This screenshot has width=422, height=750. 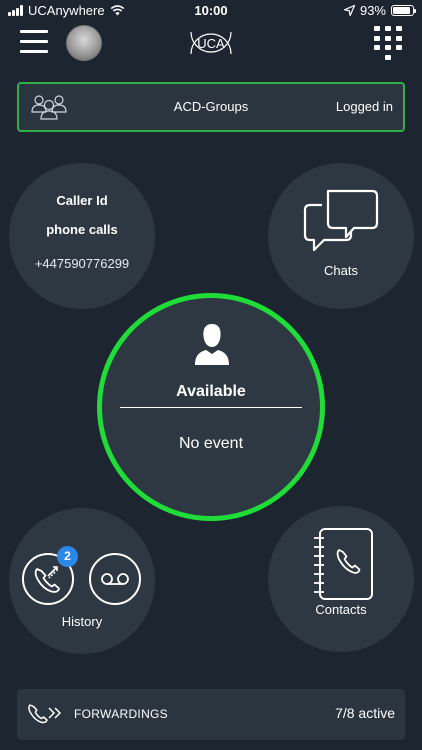 I want to click on voicemail-button, so click(x=115, y=579).